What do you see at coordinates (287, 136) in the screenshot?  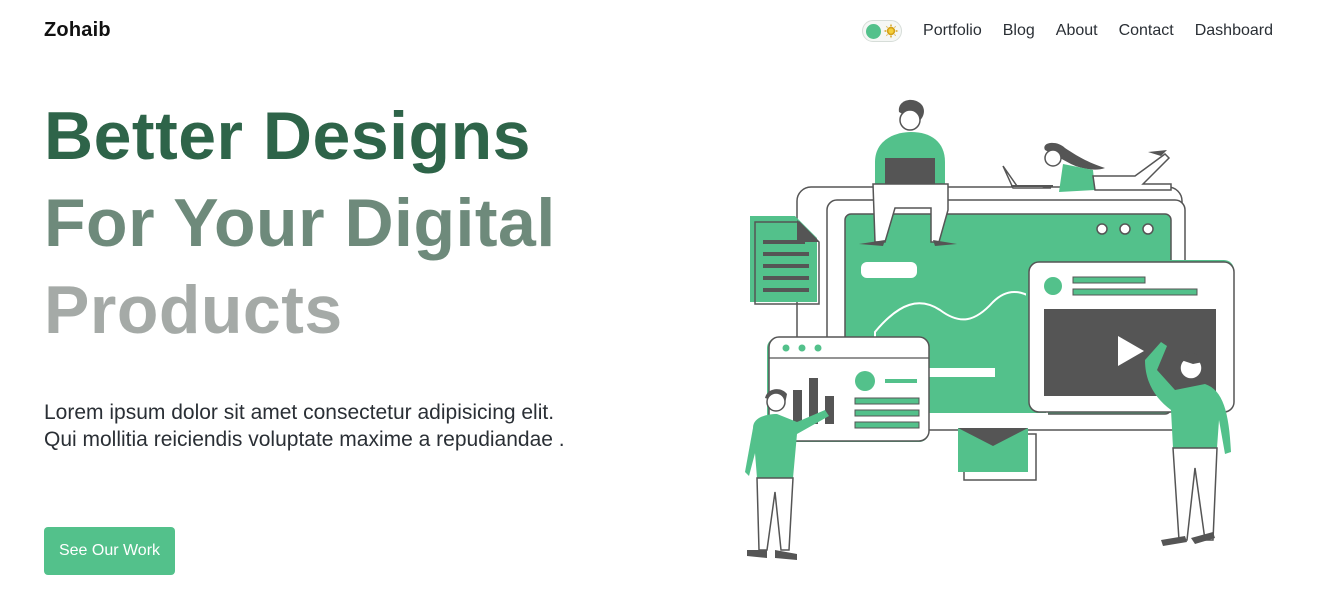 I see `hero-title-line-1: Better Designs` at bounding box center [287, 136].